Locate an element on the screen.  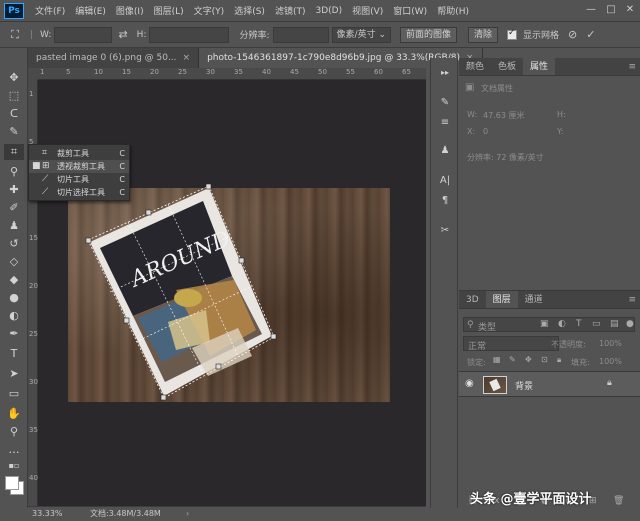
visibility-eye-icon: ◉ is located at coordinates (469, 383).